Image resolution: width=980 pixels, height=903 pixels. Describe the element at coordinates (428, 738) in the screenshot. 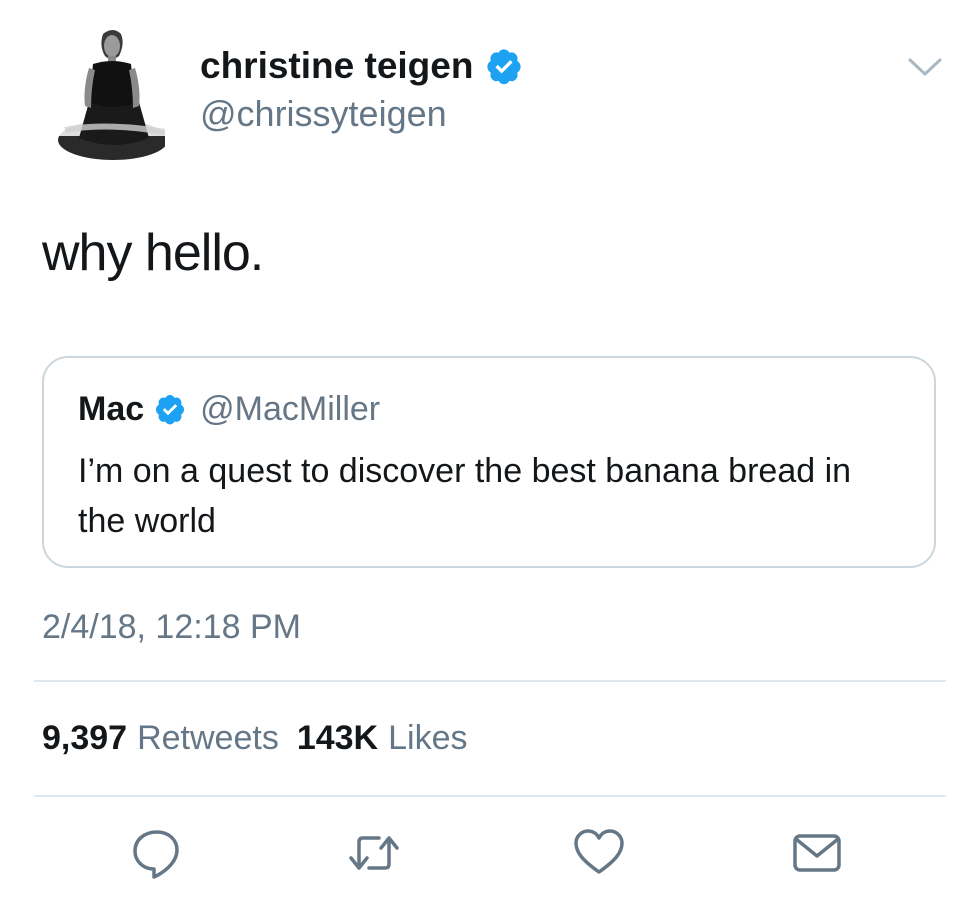

I see `likes-label: Likes` at that location.